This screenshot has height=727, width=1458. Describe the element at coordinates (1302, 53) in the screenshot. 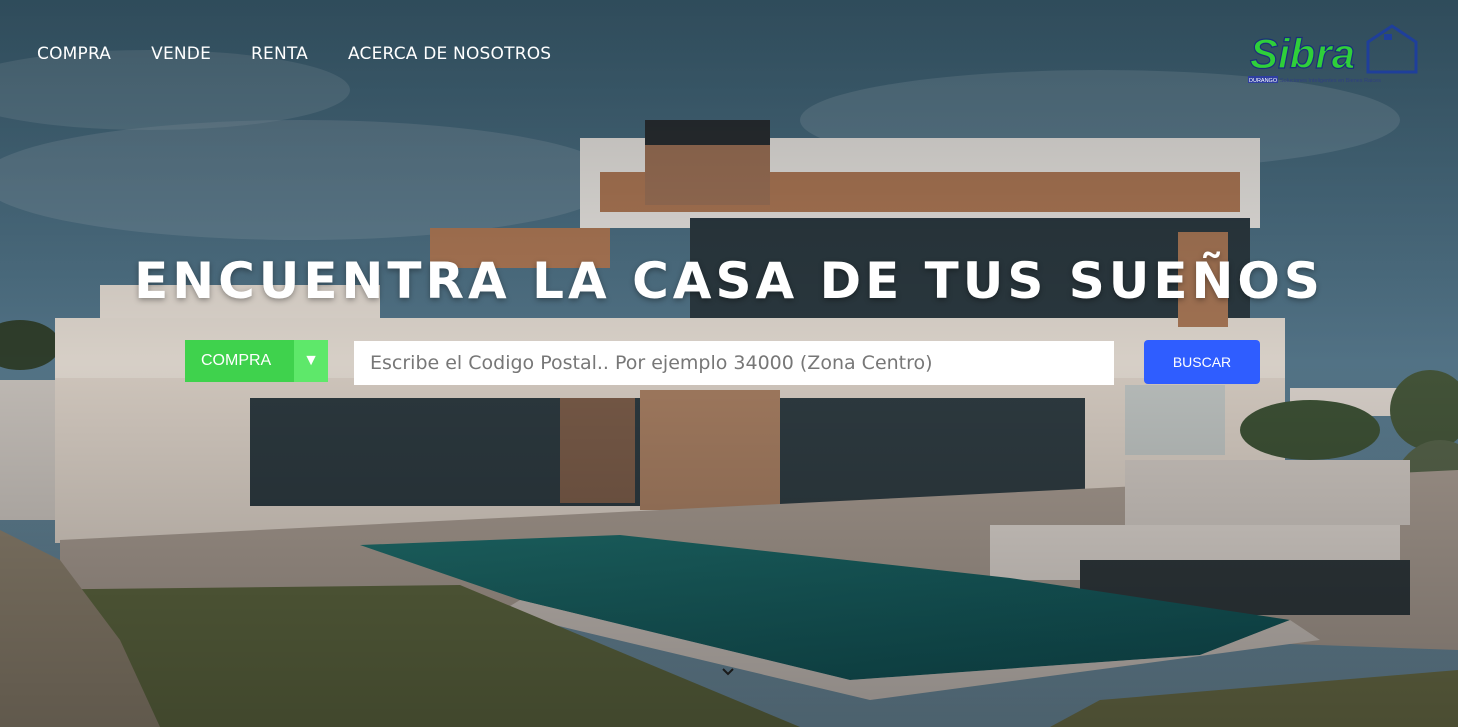

I see `svg-text: Sibra` at that location.